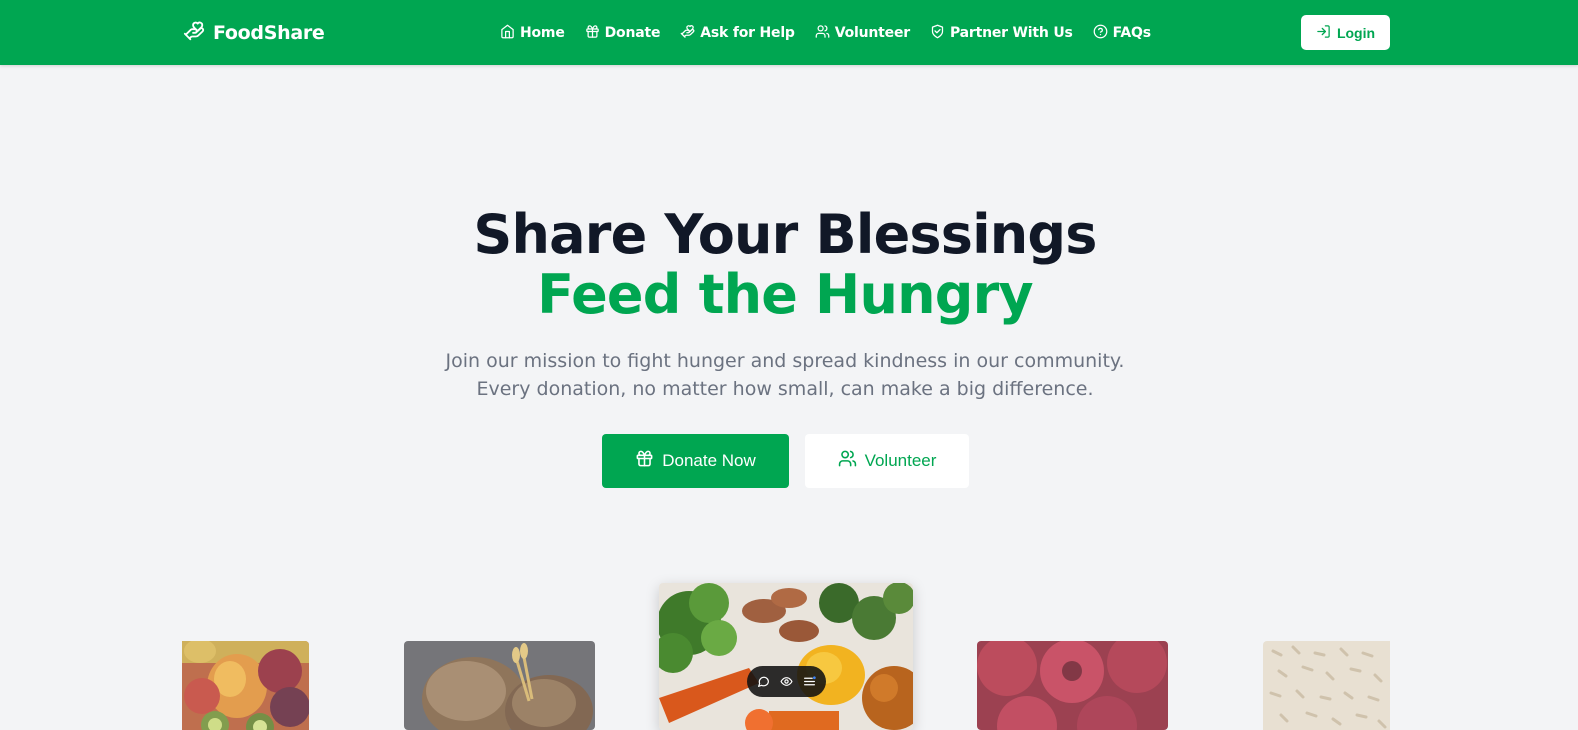  Describe the element at coordinates (1072, 685) in the screenshot. I see `raspberries-photo` at that location.